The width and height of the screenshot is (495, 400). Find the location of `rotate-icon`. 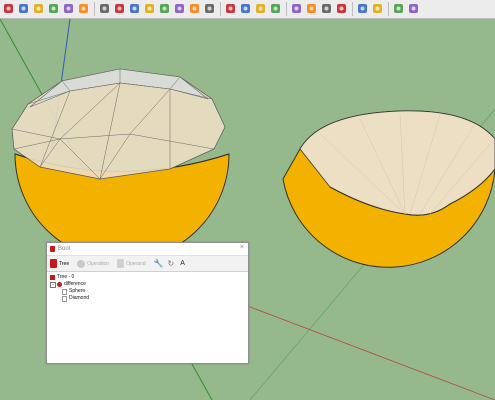

rotate-icon is located at coordinates (53, 8).